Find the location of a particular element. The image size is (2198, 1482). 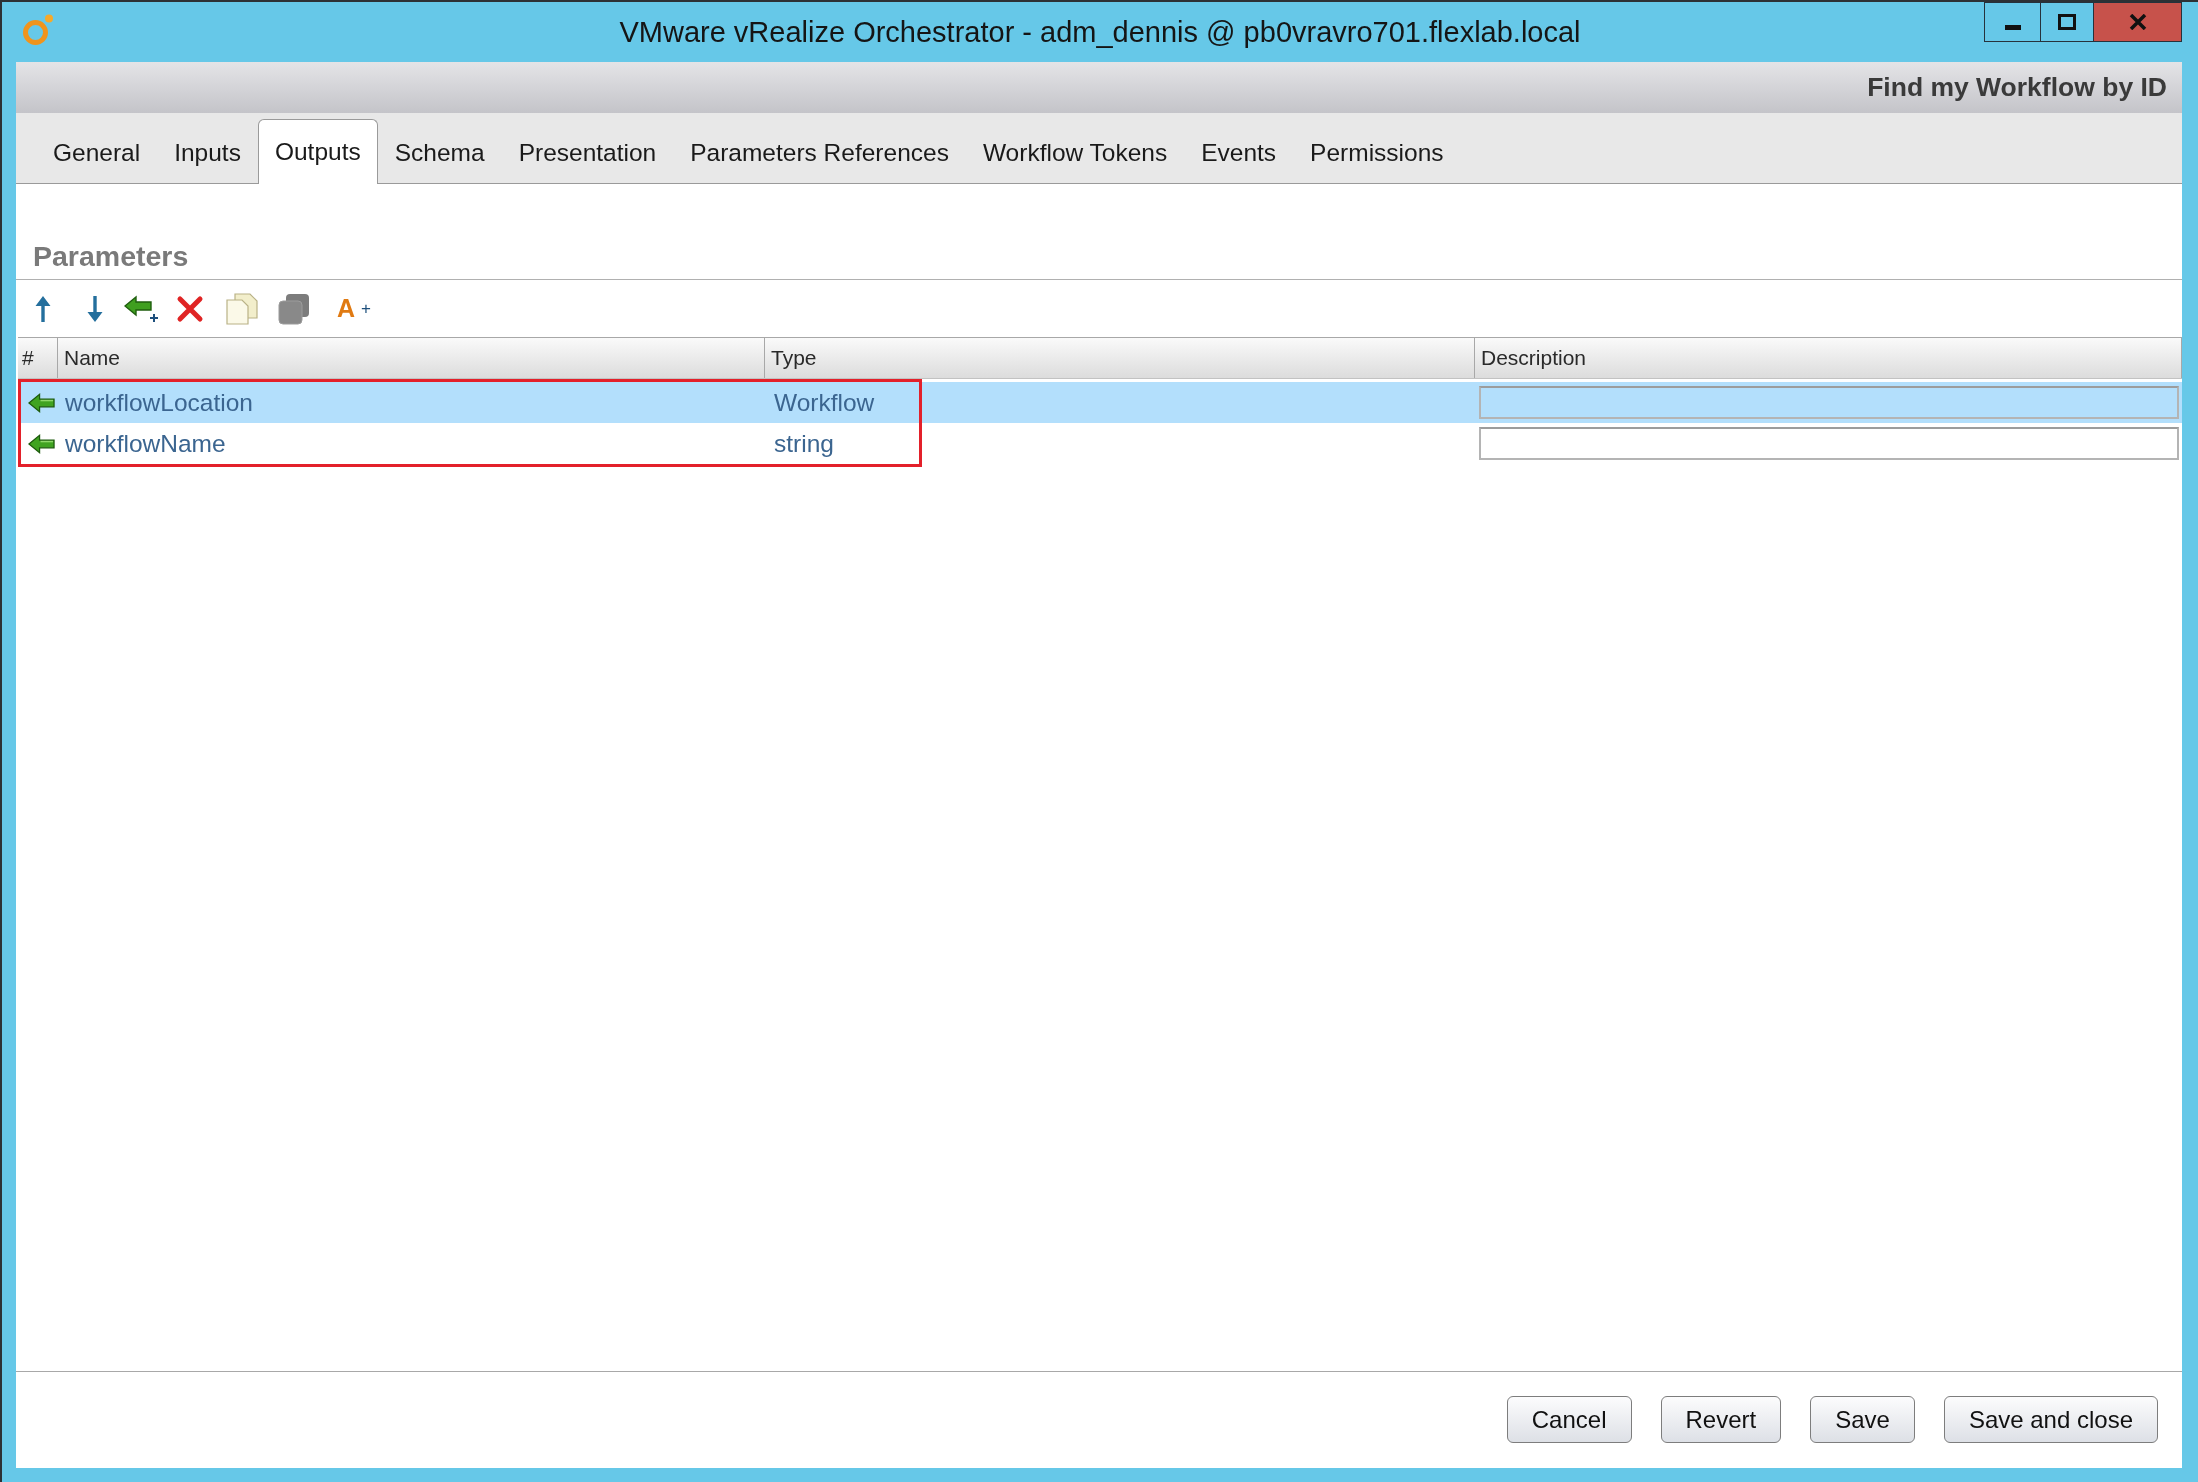

add-arrow-icon is located at coordinates (142, 308).